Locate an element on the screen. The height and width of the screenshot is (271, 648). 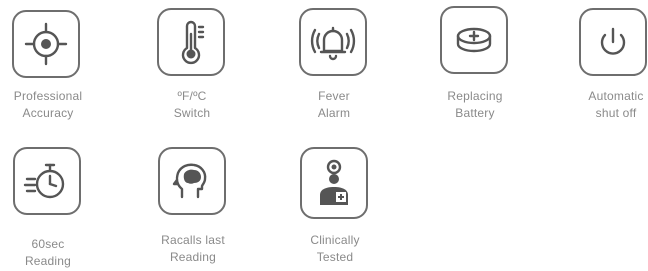
alarm-bell-icon is located at coordinates (333, 42).